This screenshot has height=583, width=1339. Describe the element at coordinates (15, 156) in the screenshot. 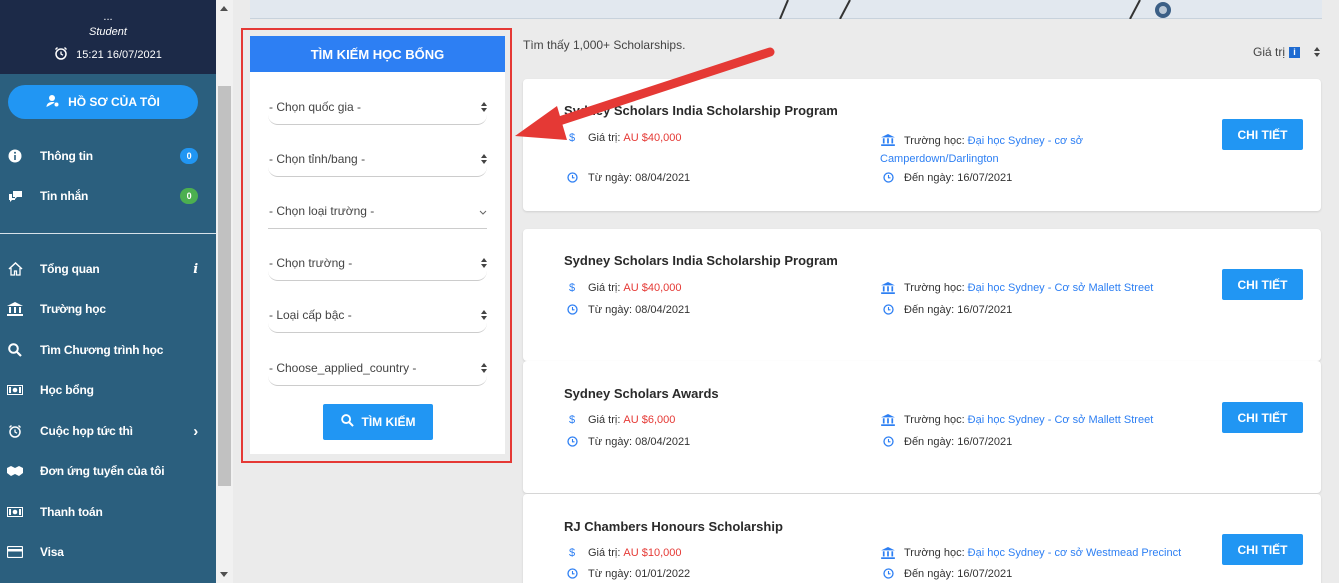

I see `info-icon` at that location.